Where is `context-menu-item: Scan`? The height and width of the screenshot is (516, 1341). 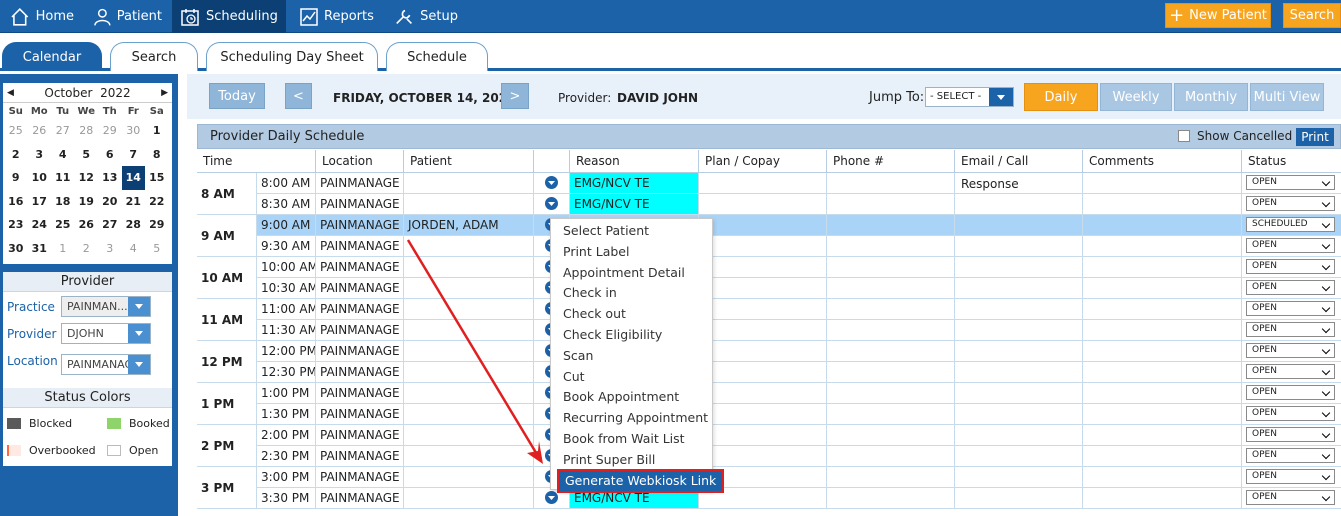
context-menu-item: Scan is located at coordinates (578, 356).